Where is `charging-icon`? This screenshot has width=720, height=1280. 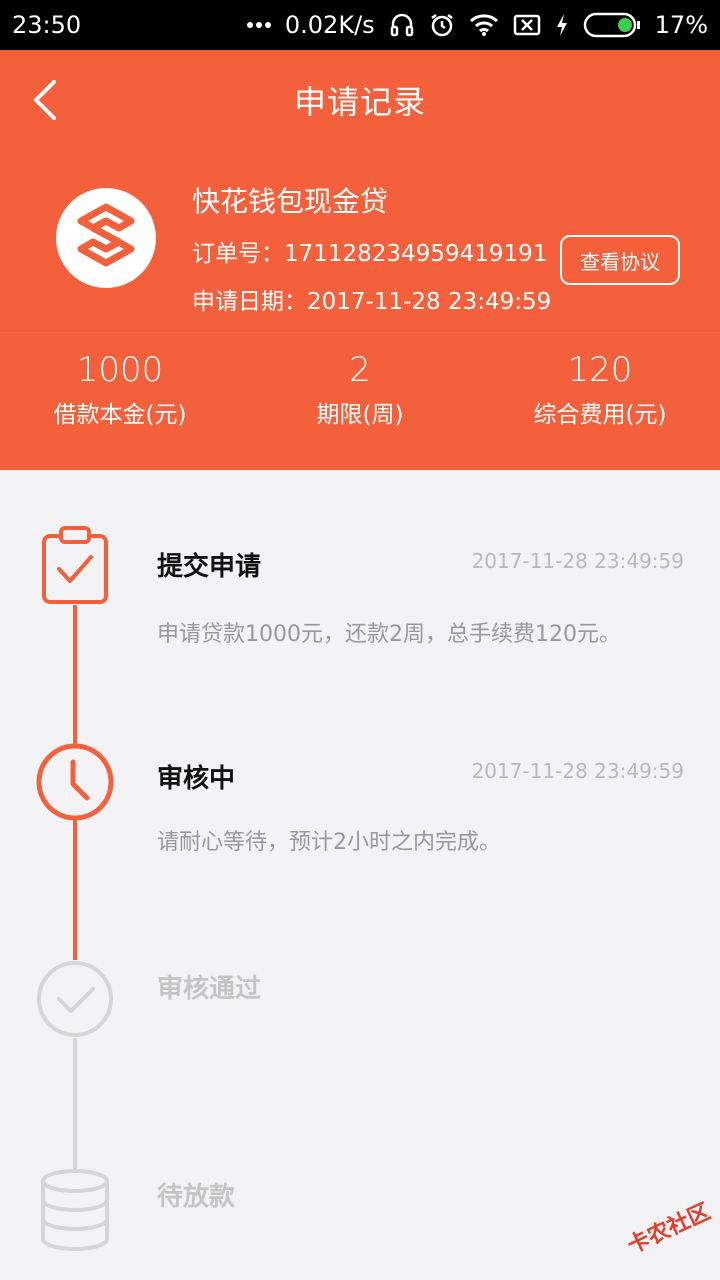 charging-icon is located at coordinates (562, 25).